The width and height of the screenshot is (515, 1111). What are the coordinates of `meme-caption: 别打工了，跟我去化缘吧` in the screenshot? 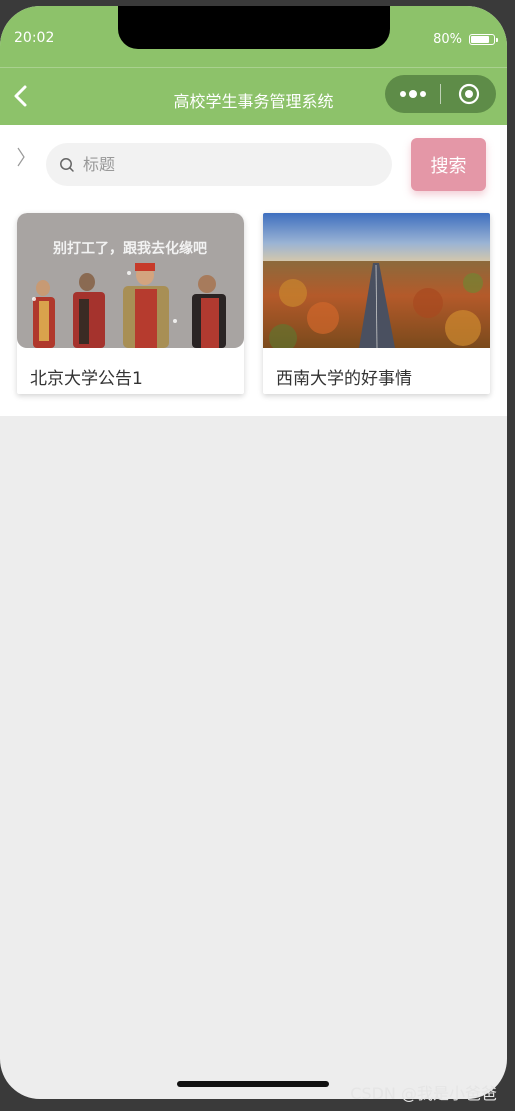 It's located at (129, 248).